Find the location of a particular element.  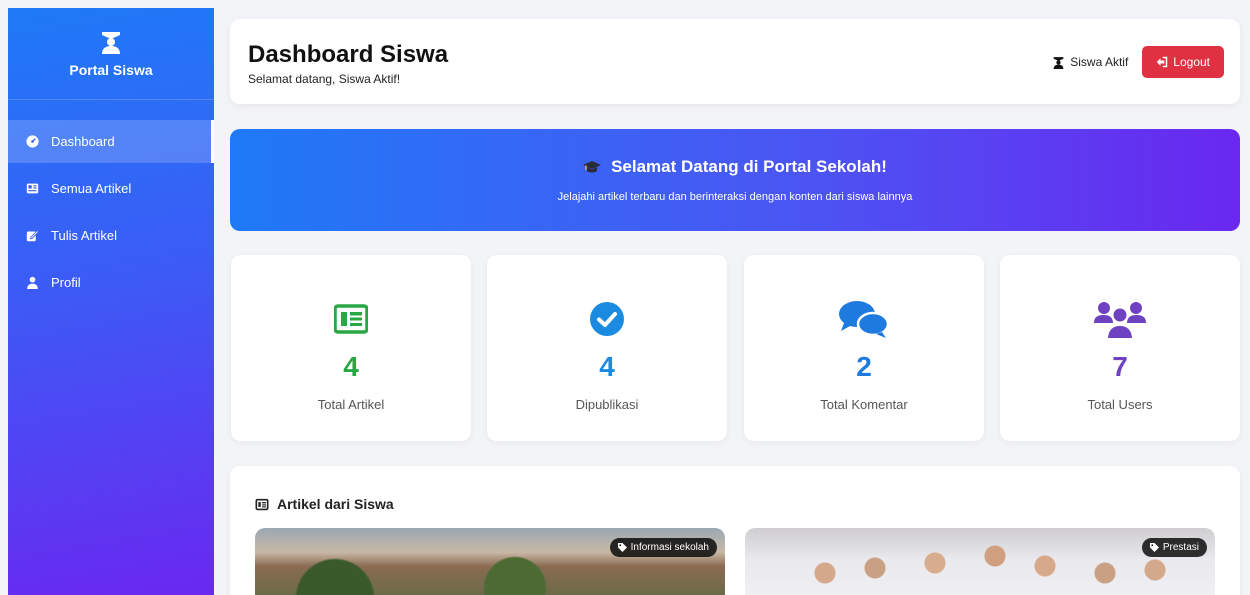

tag-label: Prestasi is located at coordinates (1180, 547).